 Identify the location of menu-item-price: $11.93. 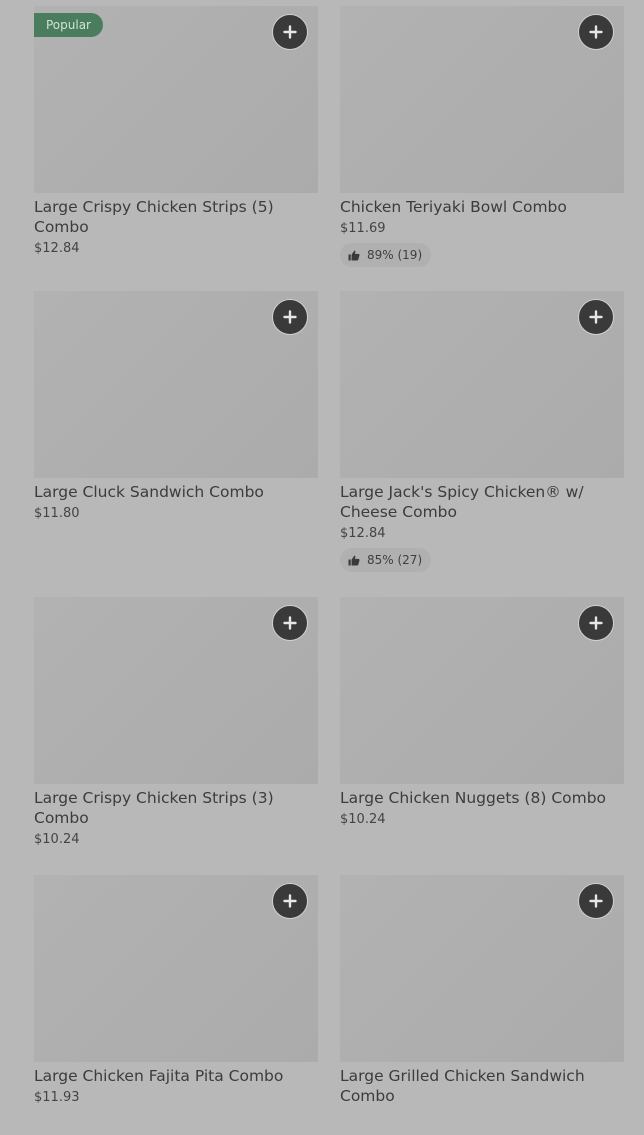
(57, 1097).